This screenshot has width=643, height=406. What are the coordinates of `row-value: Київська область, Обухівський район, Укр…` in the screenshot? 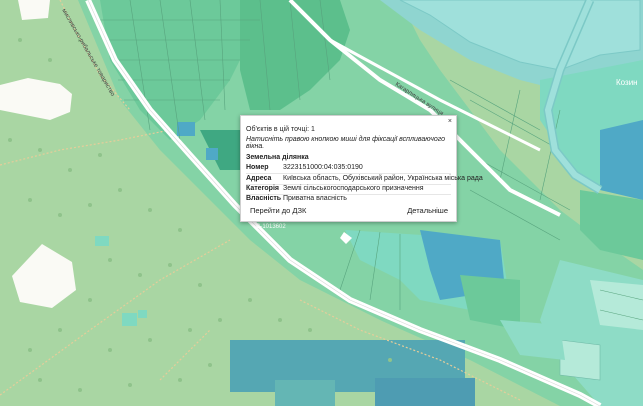 It's located at (383, 178).